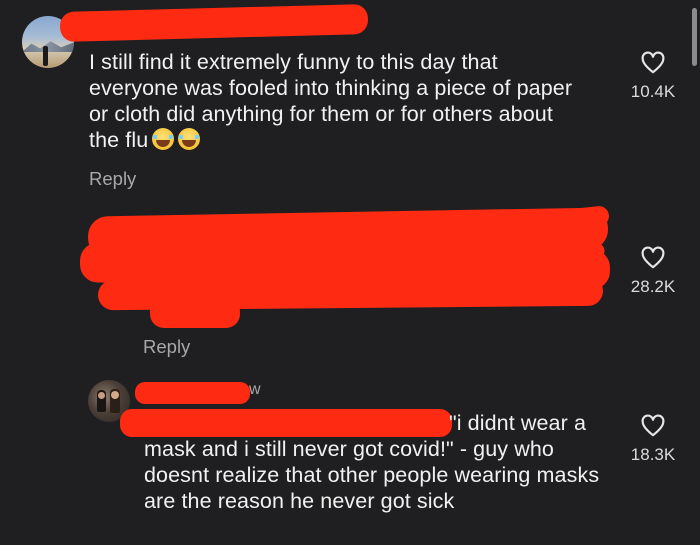 The width and height of the screenshot is (700, 545). Describe the element at coordinates (694, 37) in the screenshot. I see `scrollbar` at that location.